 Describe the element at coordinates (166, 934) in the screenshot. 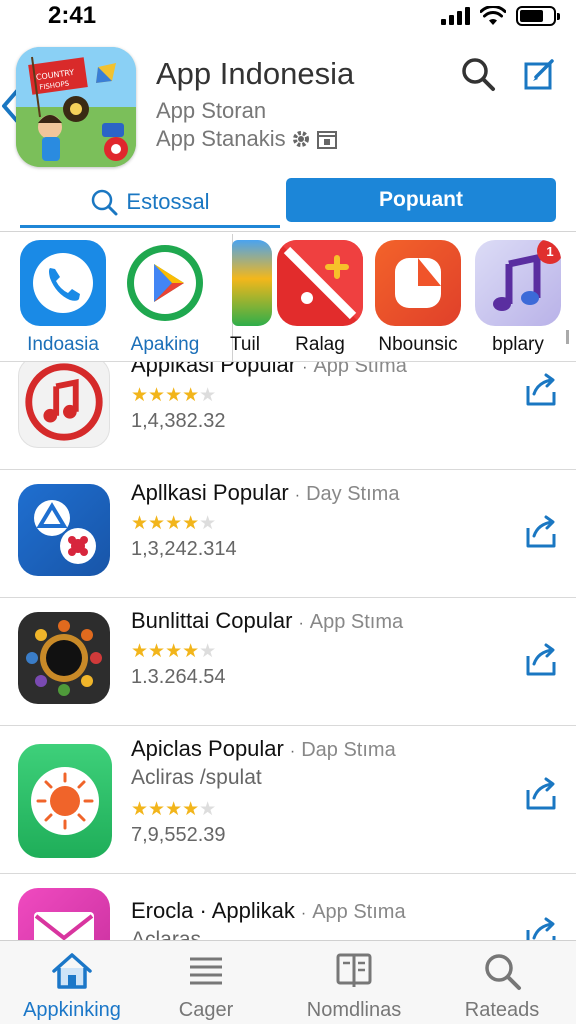

I see `app-subtitle: Aclaras` at that location.